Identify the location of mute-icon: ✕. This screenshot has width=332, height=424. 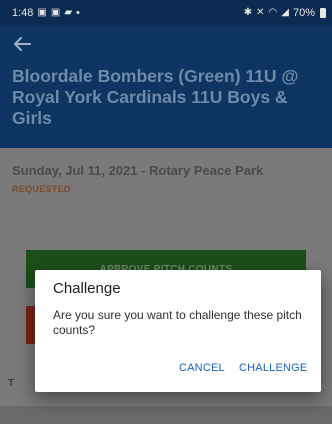
(260, 12).